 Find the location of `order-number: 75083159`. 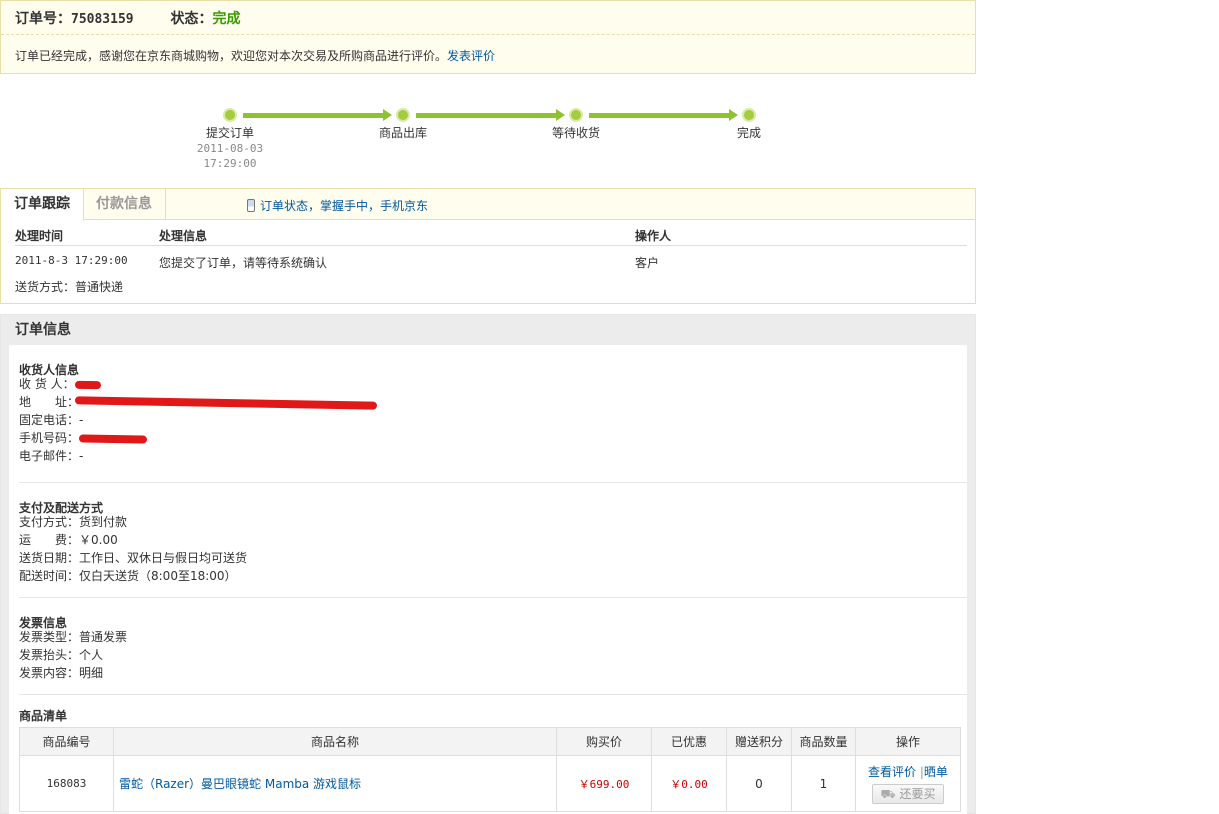

order-number: 75083159 is located at coordinates (102, 19).